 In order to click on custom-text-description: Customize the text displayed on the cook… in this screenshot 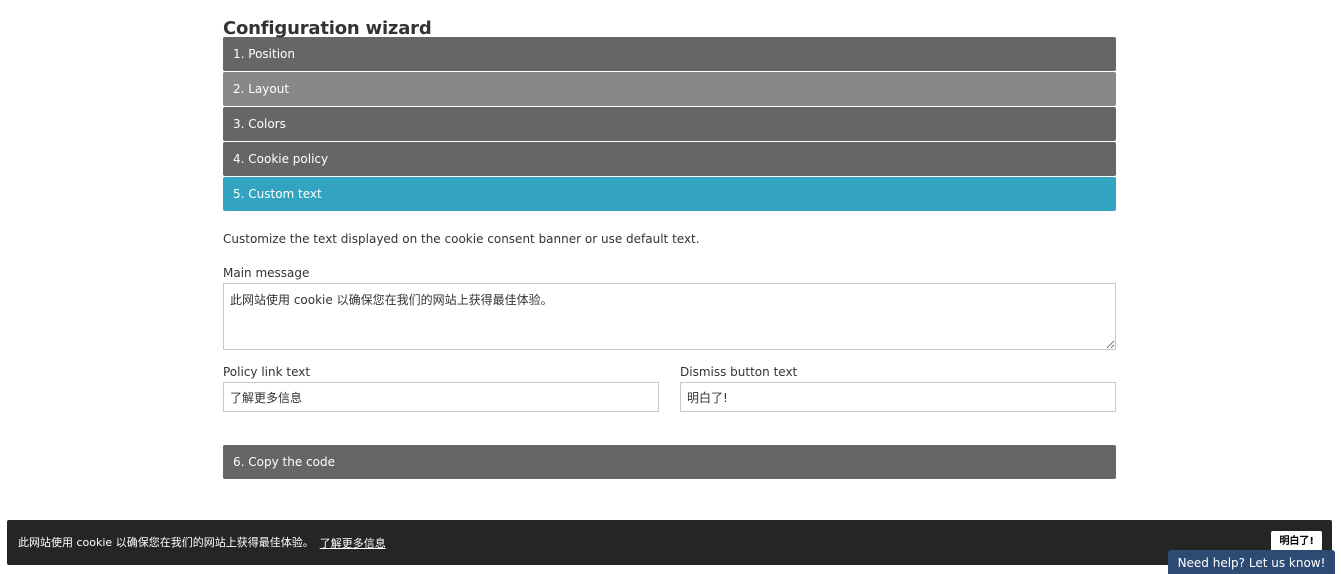, I will do `click(461, 239)`.